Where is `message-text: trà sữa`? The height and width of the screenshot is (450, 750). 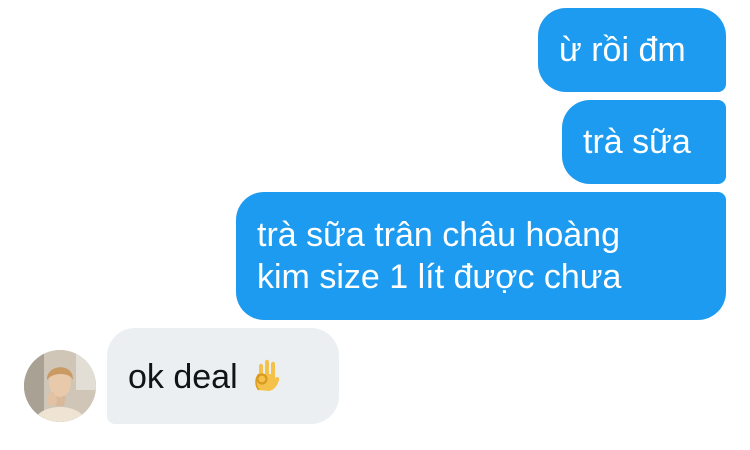
message-text: trà sữa is located at coordinates (637, 142).